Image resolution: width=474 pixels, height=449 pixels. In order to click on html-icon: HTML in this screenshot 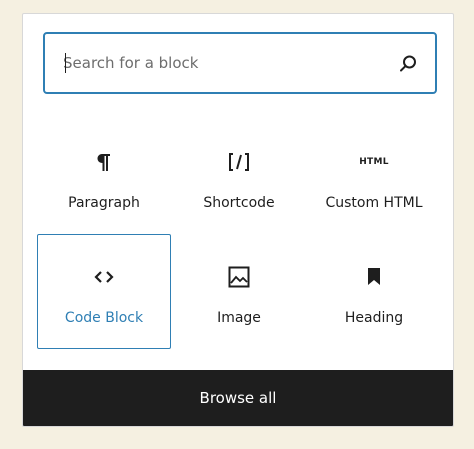, I will do `click(374, 162)`.